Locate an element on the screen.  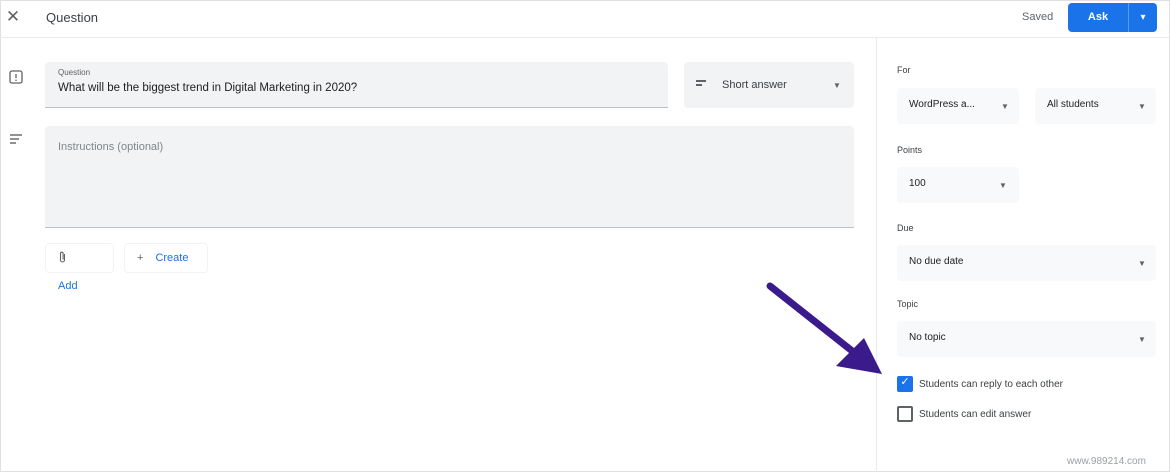
create-label: Create is located at coordinates (172, 258).